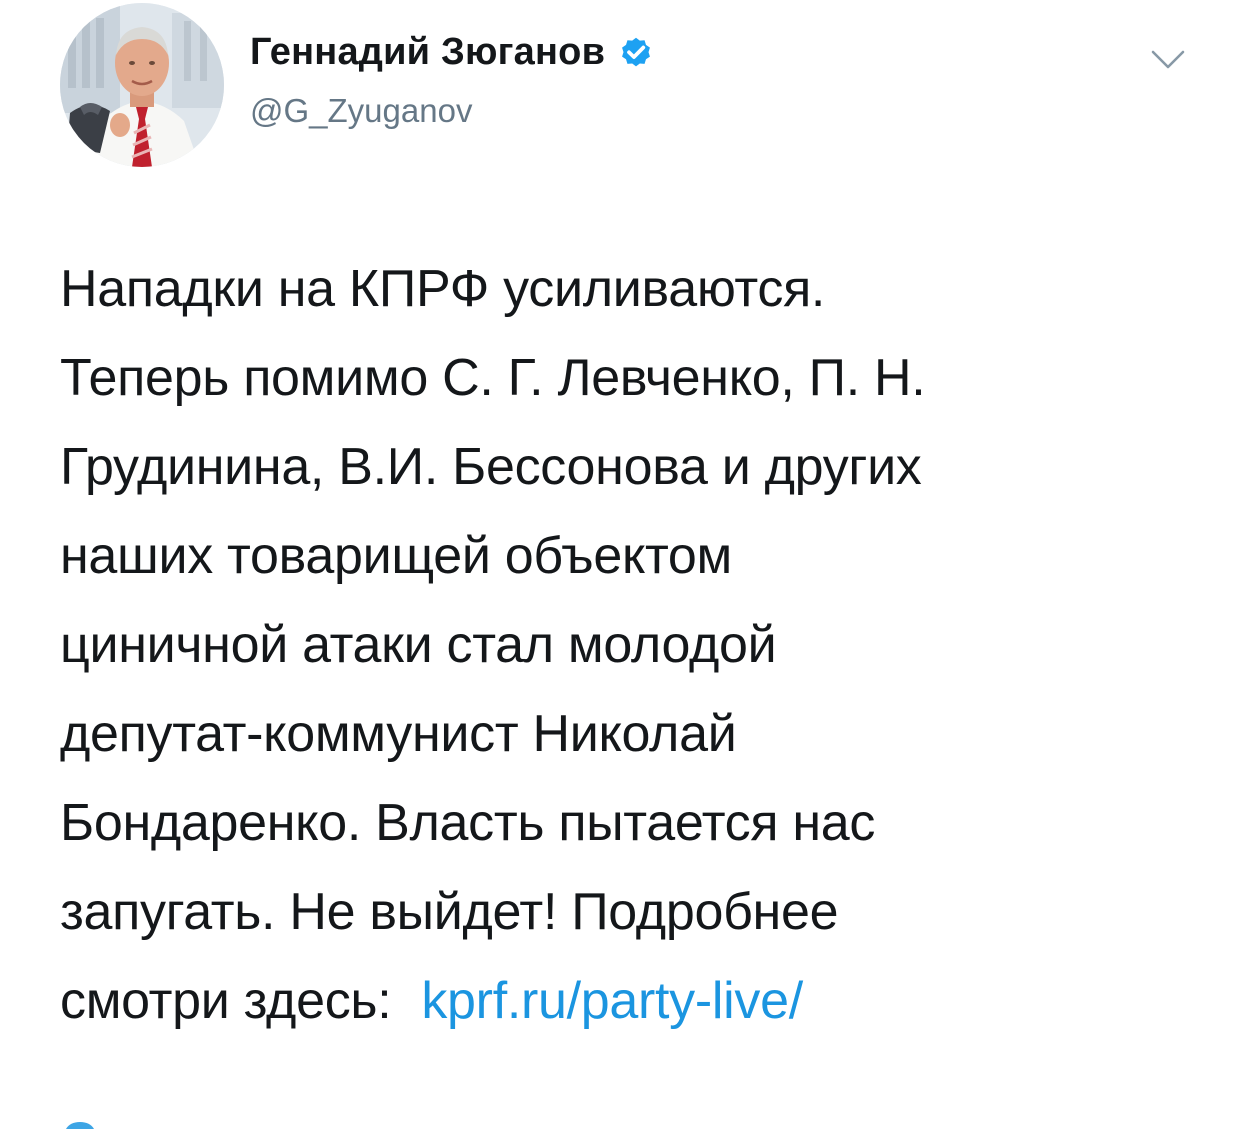 Image resolution: width=1241 pixels, height=1141 pixels. What do you see at coordinates (452, 111) in the screenshot?
I see `author-handle: @G_Zyuganov` at bounding box center [452, 111].